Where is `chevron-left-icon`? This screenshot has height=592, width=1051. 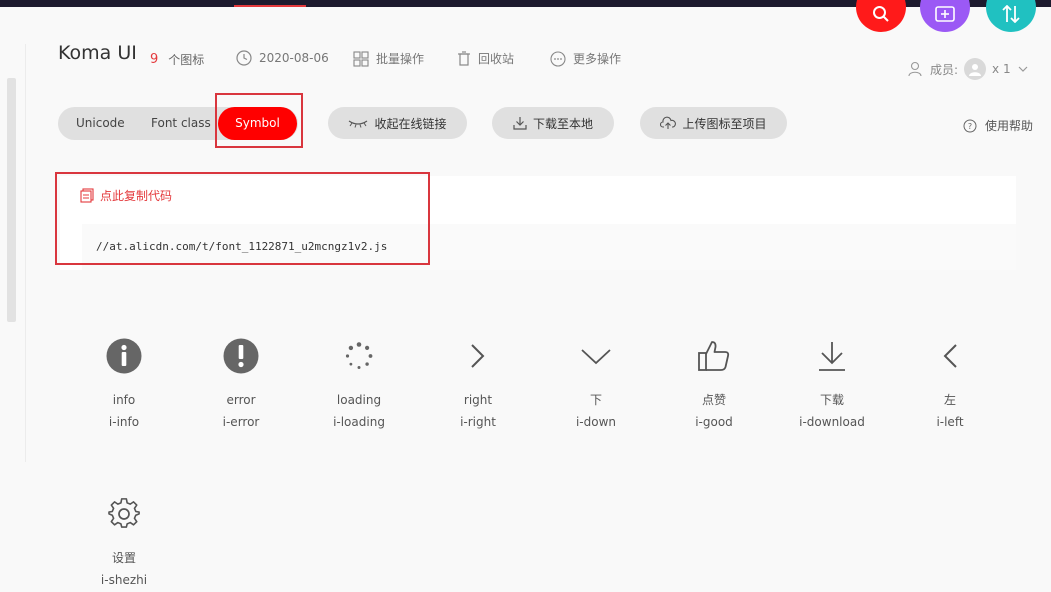 chevron-left-icon is located at coordinates (950, 356).